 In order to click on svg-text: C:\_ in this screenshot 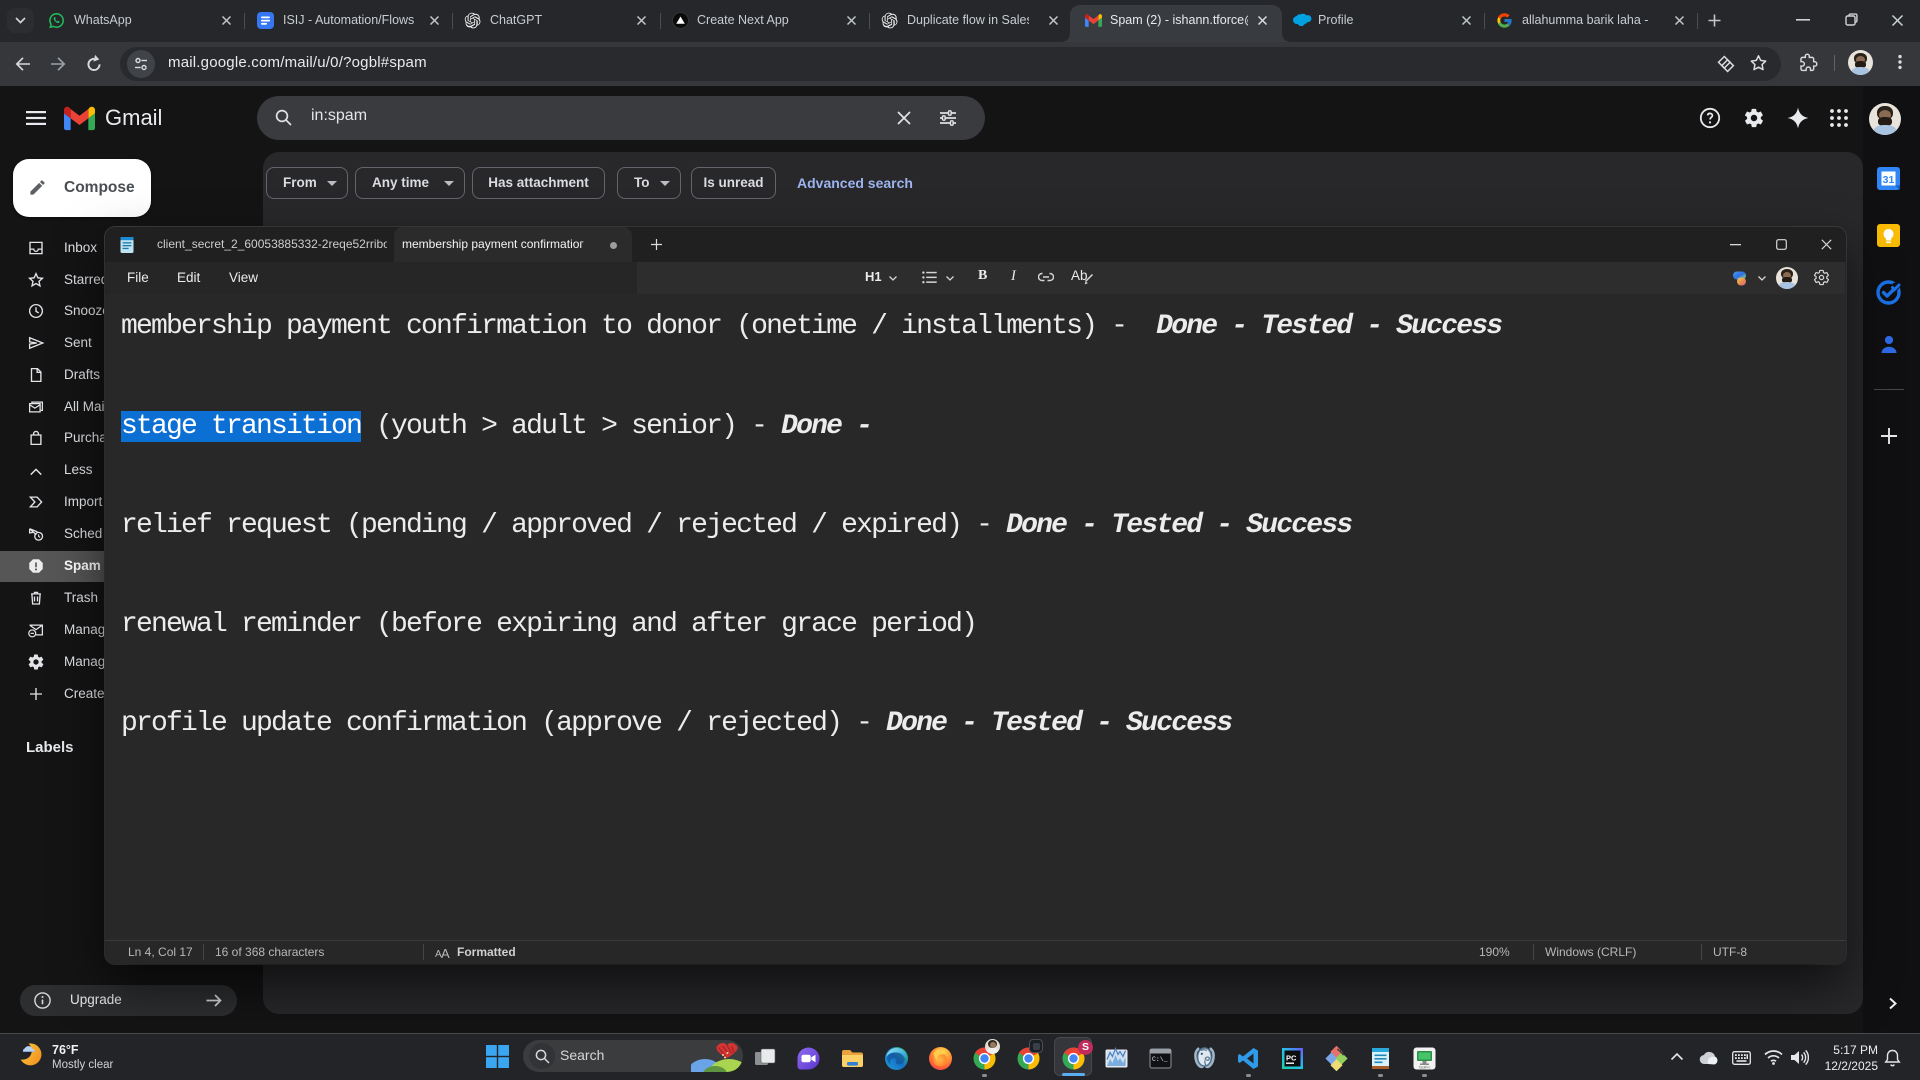, I will do `click(1160, 1059)`.